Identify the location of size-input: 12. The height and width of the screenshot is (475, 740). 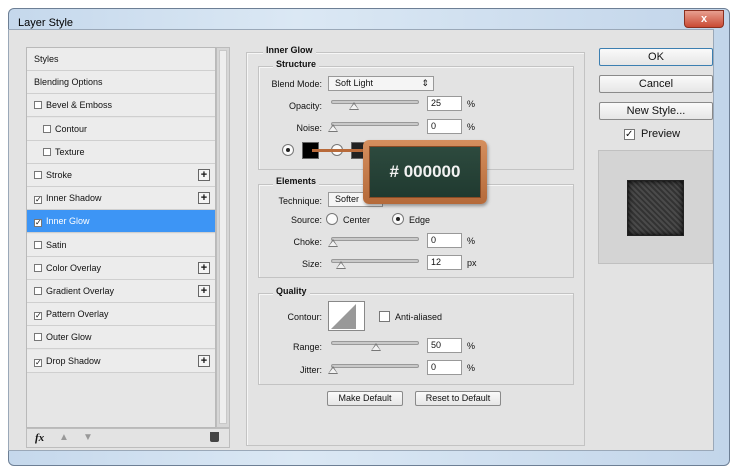
(444, 262).